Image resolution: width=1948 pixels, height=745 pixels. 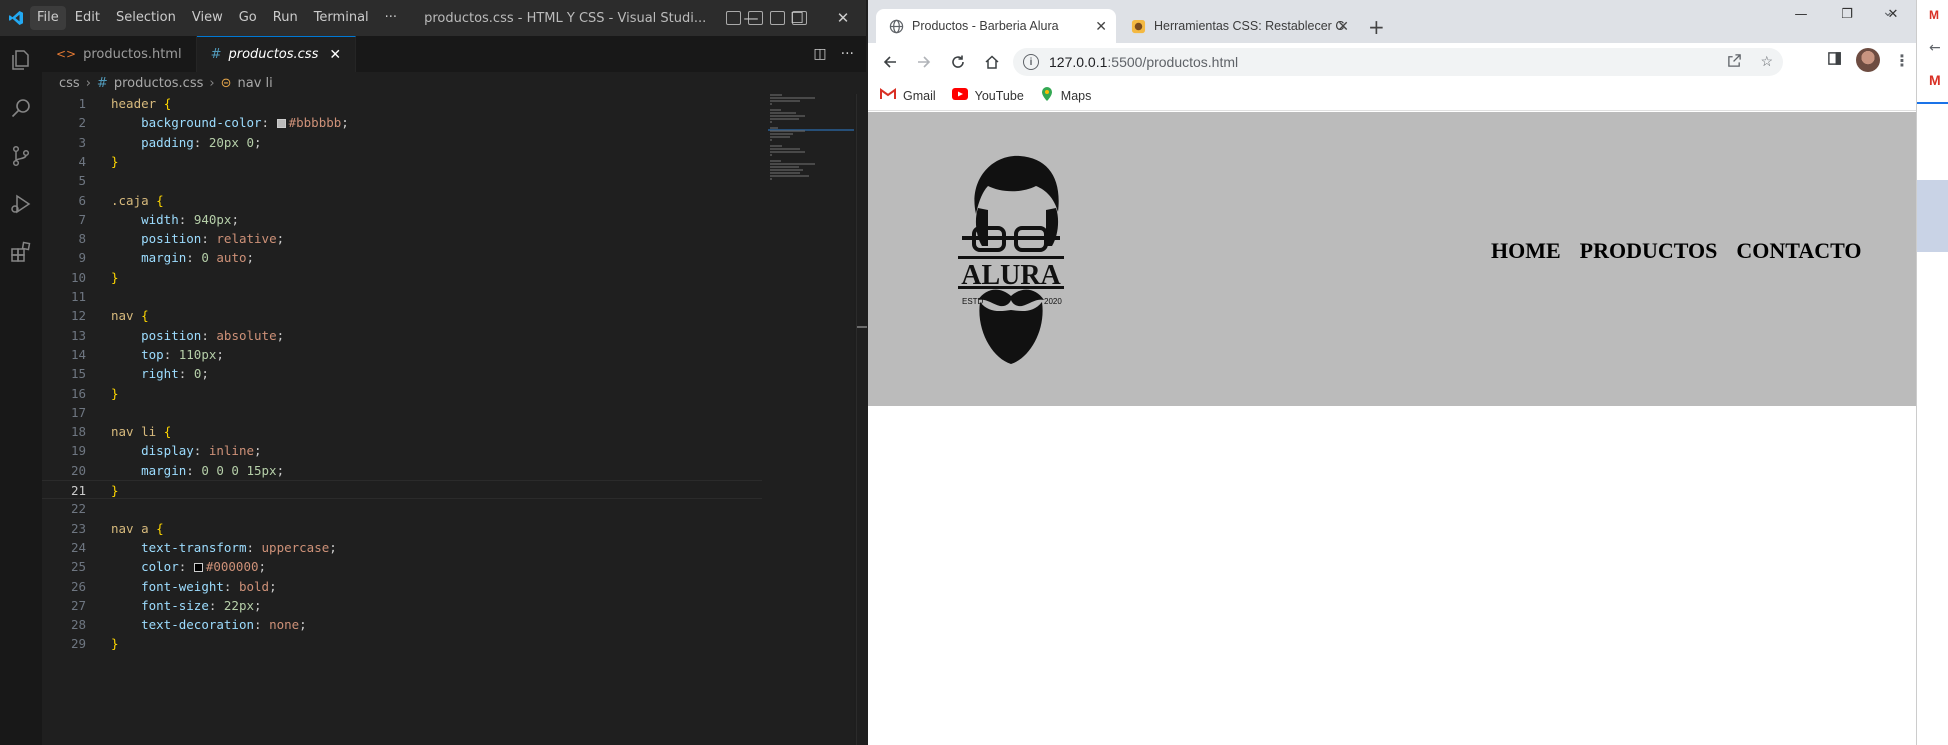 I want to click on explorer-icon, so click(x=21, y=60).